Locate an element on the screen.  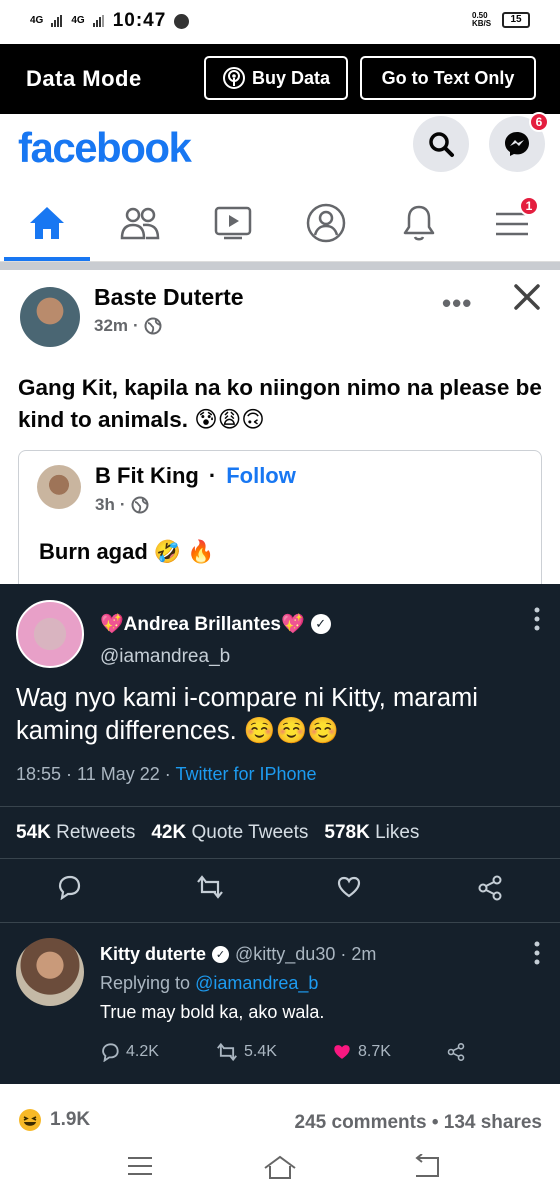
tweet-author-handle: @iamandrea_b is located at coordinates (165, 656).